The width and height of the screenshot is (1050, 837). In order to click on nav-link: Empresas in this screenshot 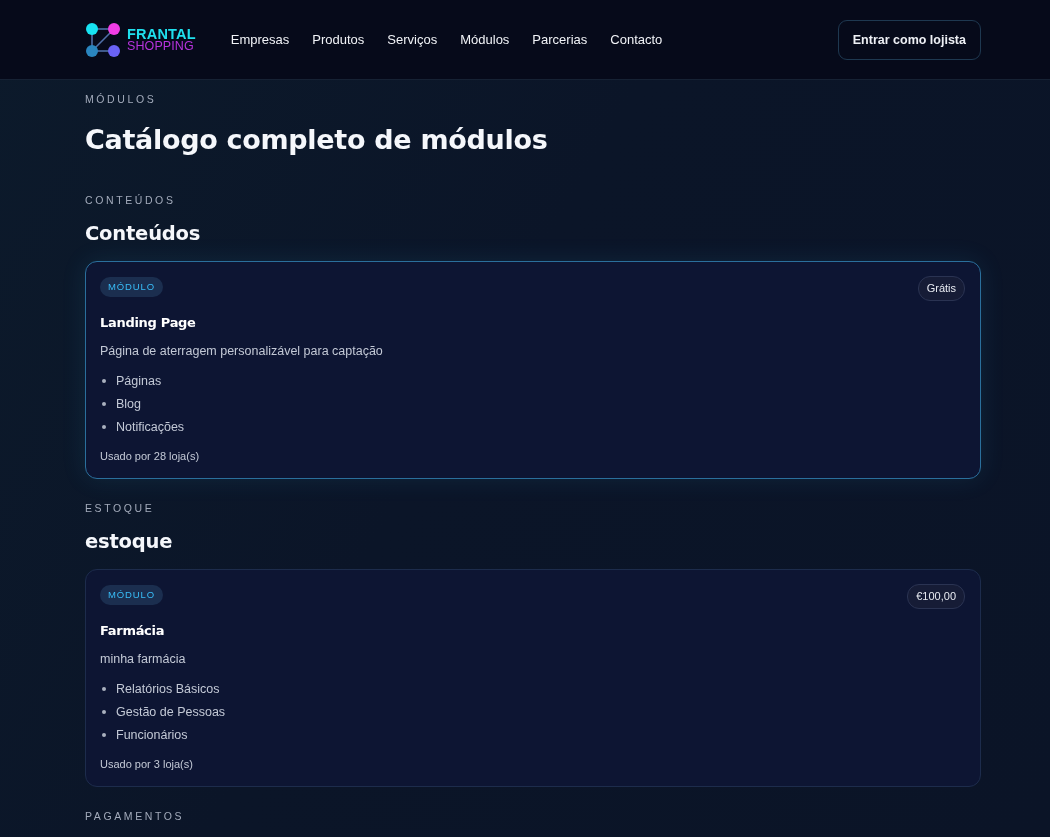, I will do `click(260, 39)`.